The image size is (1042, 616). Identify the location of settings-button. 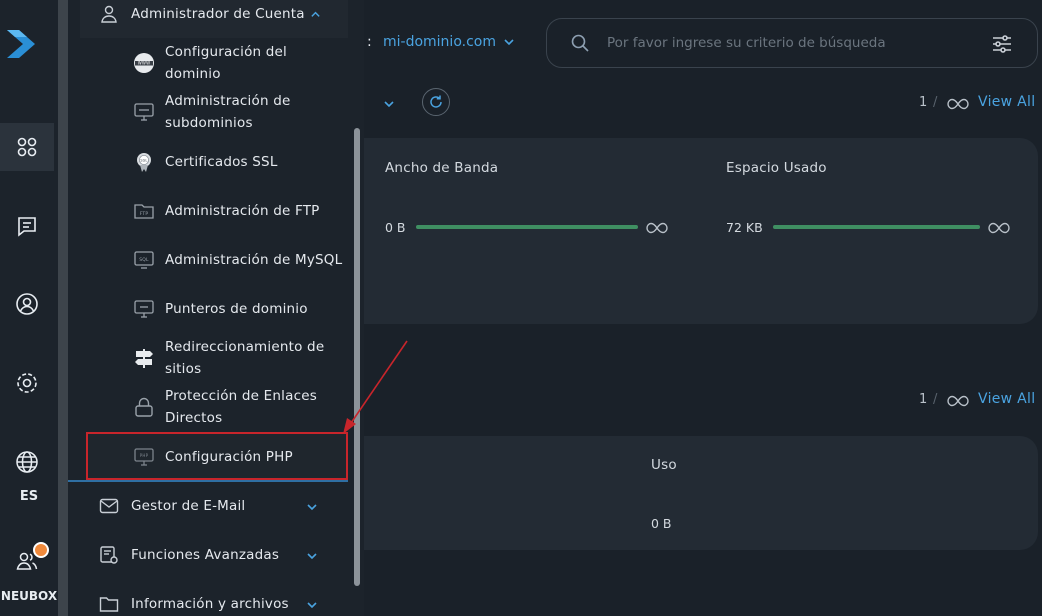
(27, 383).